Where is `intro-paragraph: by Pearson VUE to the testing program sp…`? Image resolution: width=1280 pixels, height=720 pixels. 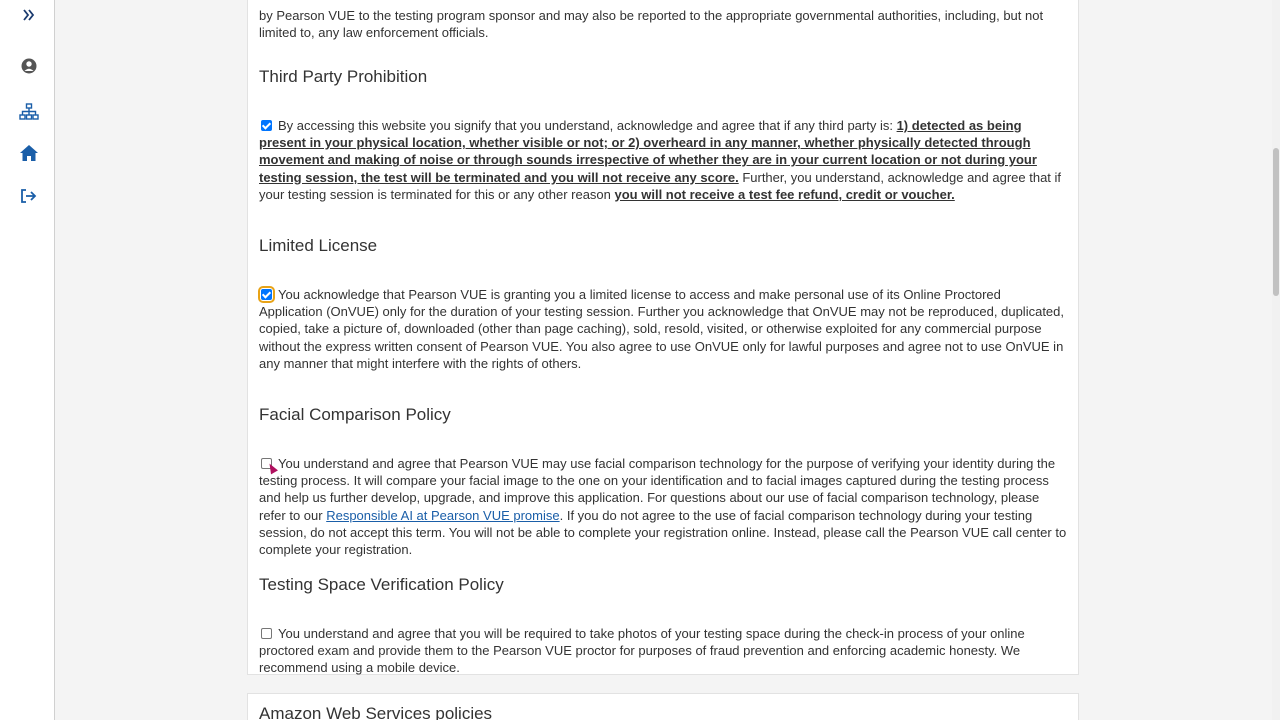 intro-paragraph: by Pearson VUE to the testing program sp… is located at coordinates (651, 24).